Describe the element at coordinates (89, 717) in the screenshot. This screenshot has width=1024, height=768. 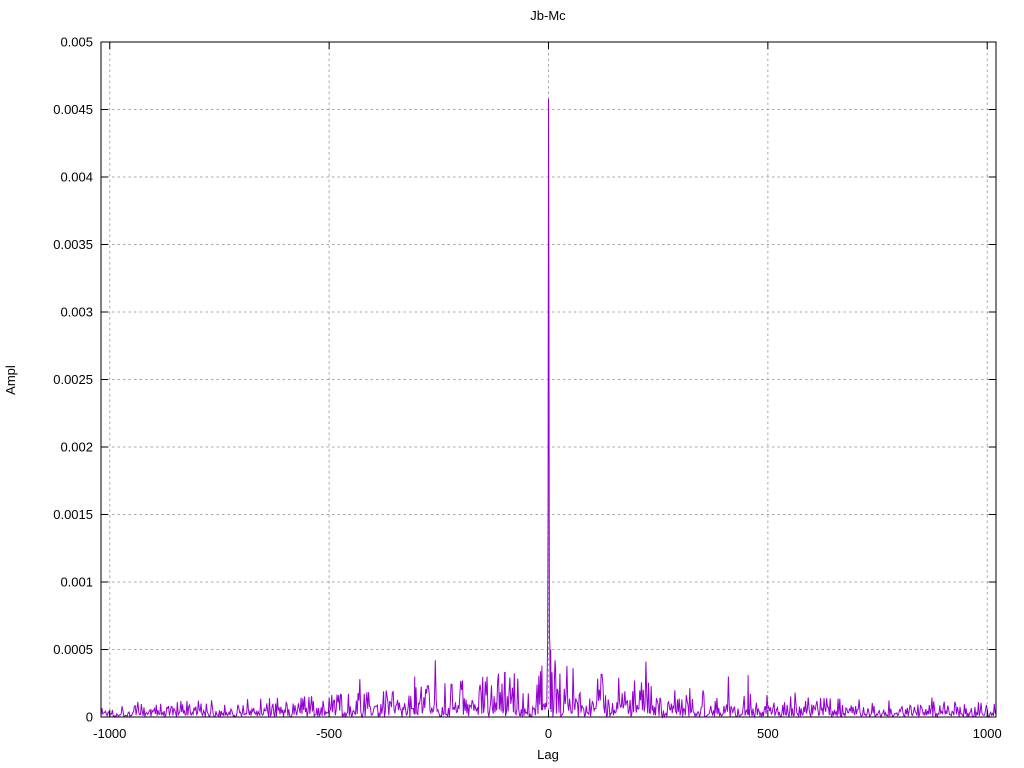
I see `y-tick-label: 0` at that location.